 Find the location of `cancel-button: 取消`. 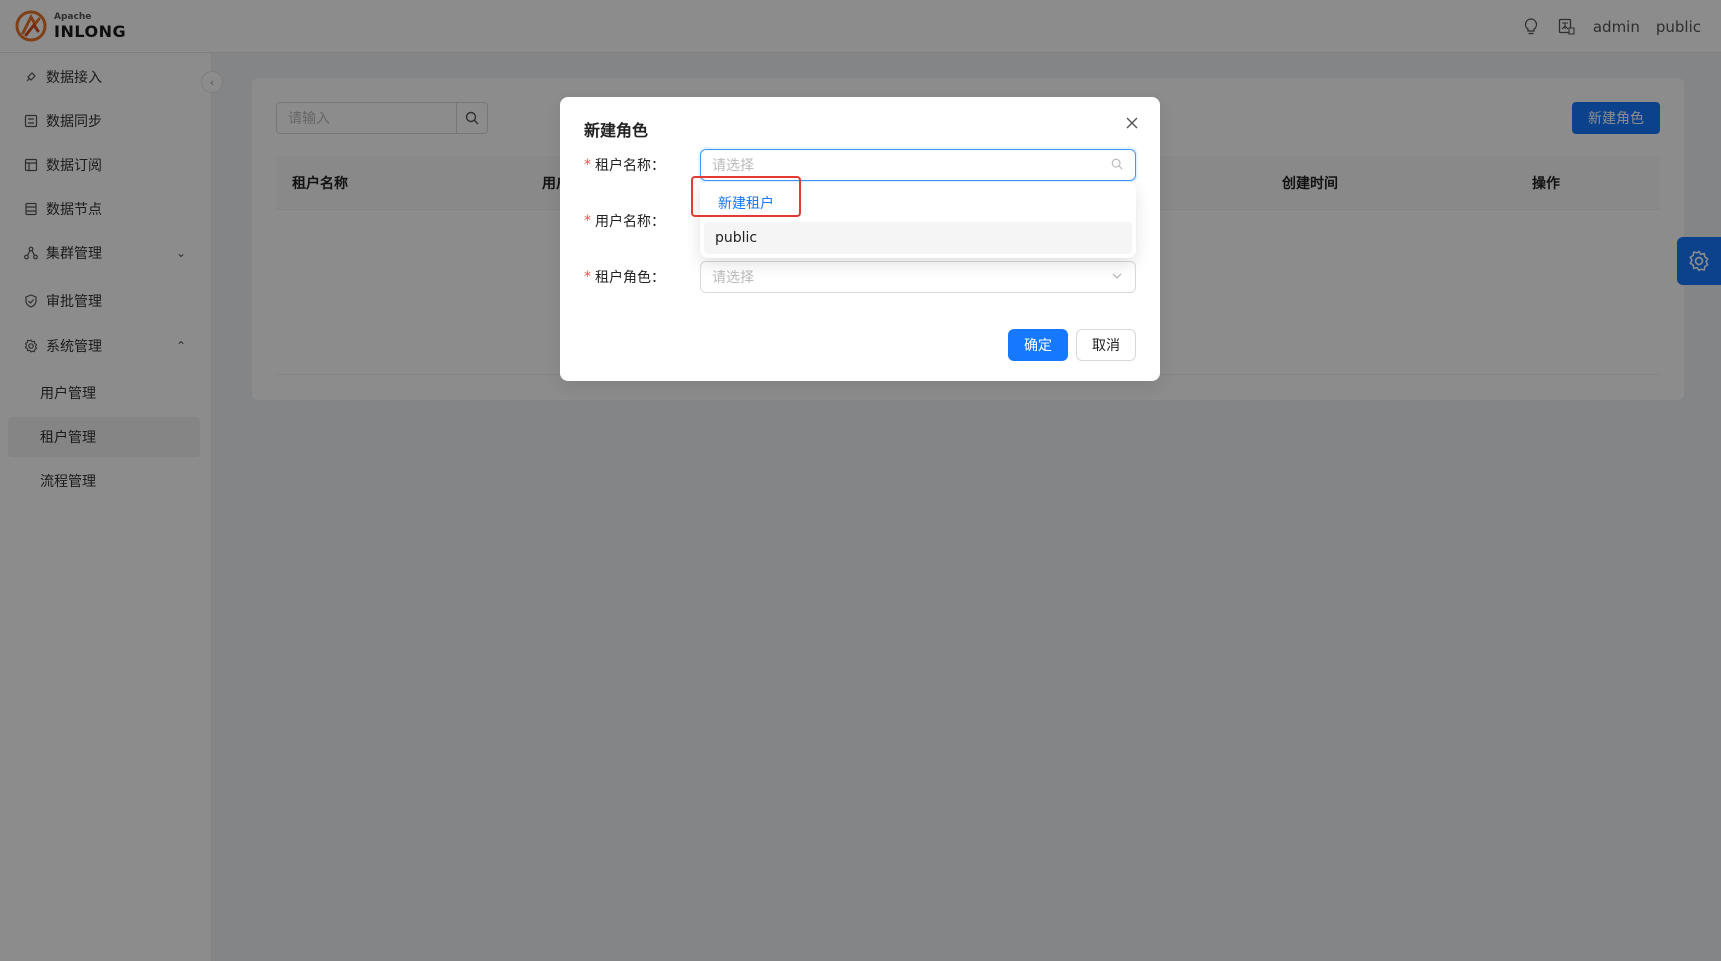

cancel-button: 取消 is located at coordinates (1106, 345).